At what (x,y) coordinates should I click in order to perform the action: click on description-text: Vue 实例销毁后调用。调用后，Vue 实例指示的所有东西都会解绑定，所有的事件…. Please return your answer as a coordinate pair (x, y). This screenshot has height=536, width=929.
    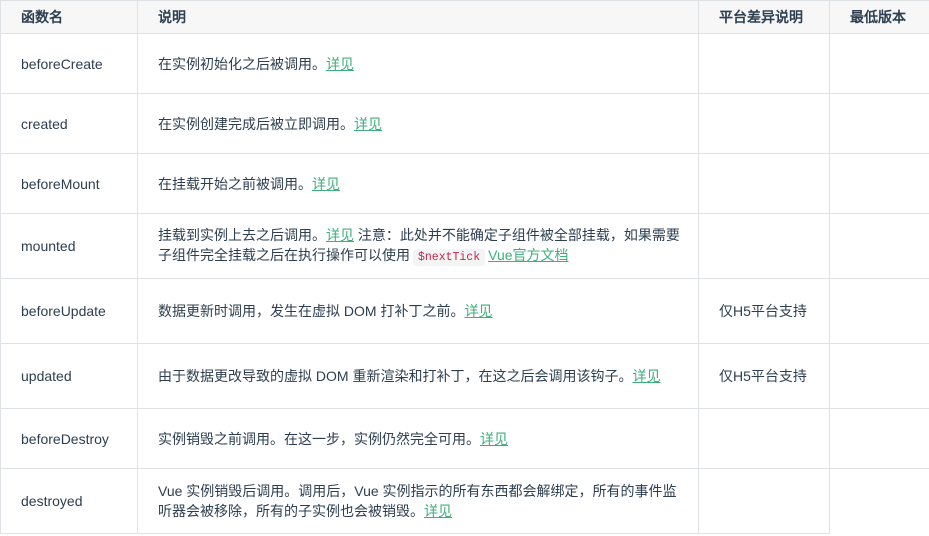
    Looking at the image, I should click on (417, 501).